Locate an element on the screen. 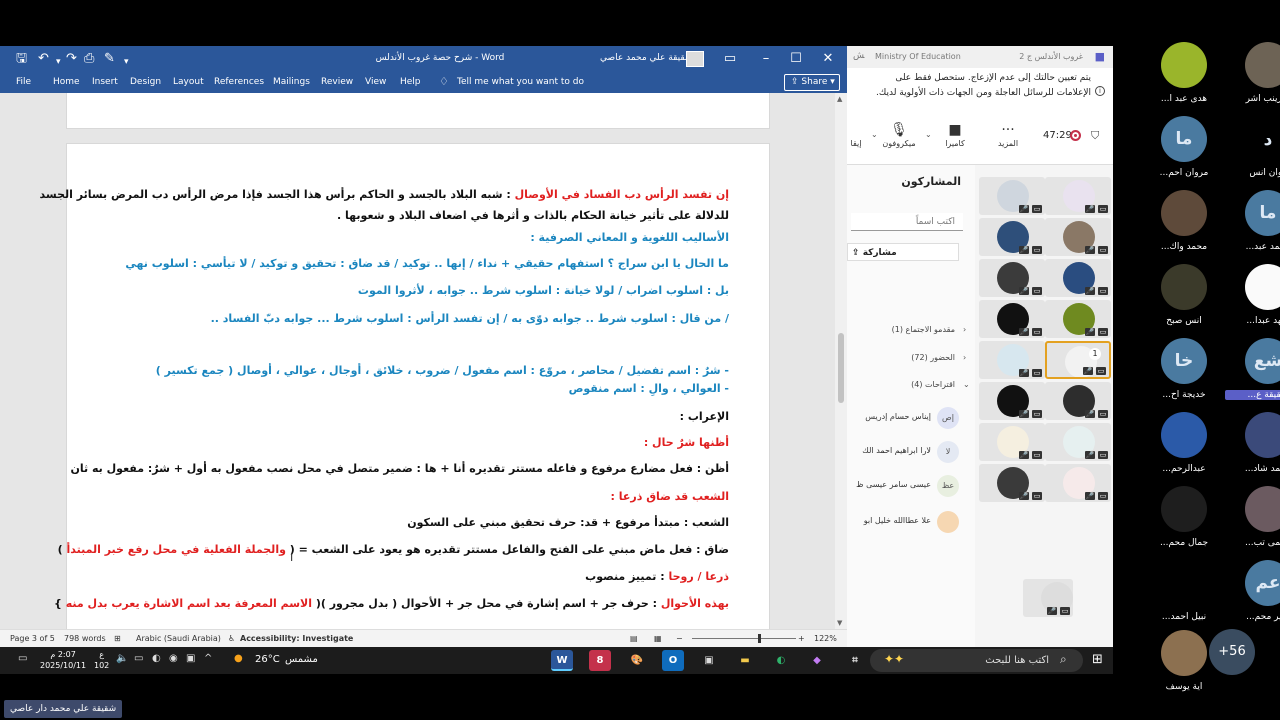 The width and height of the screenshot is (1280, 720). tab-review: Review is located at coordinates (337, 82).